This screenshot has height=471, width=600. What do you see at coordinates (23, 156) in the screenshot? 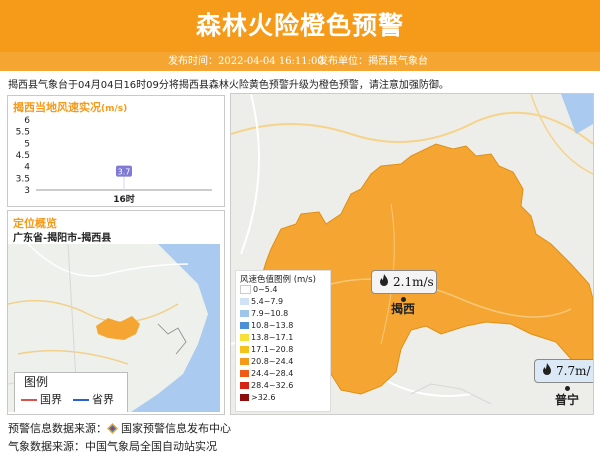
I see `y-tick-label: 4.5` at bounding box center [23, 156].